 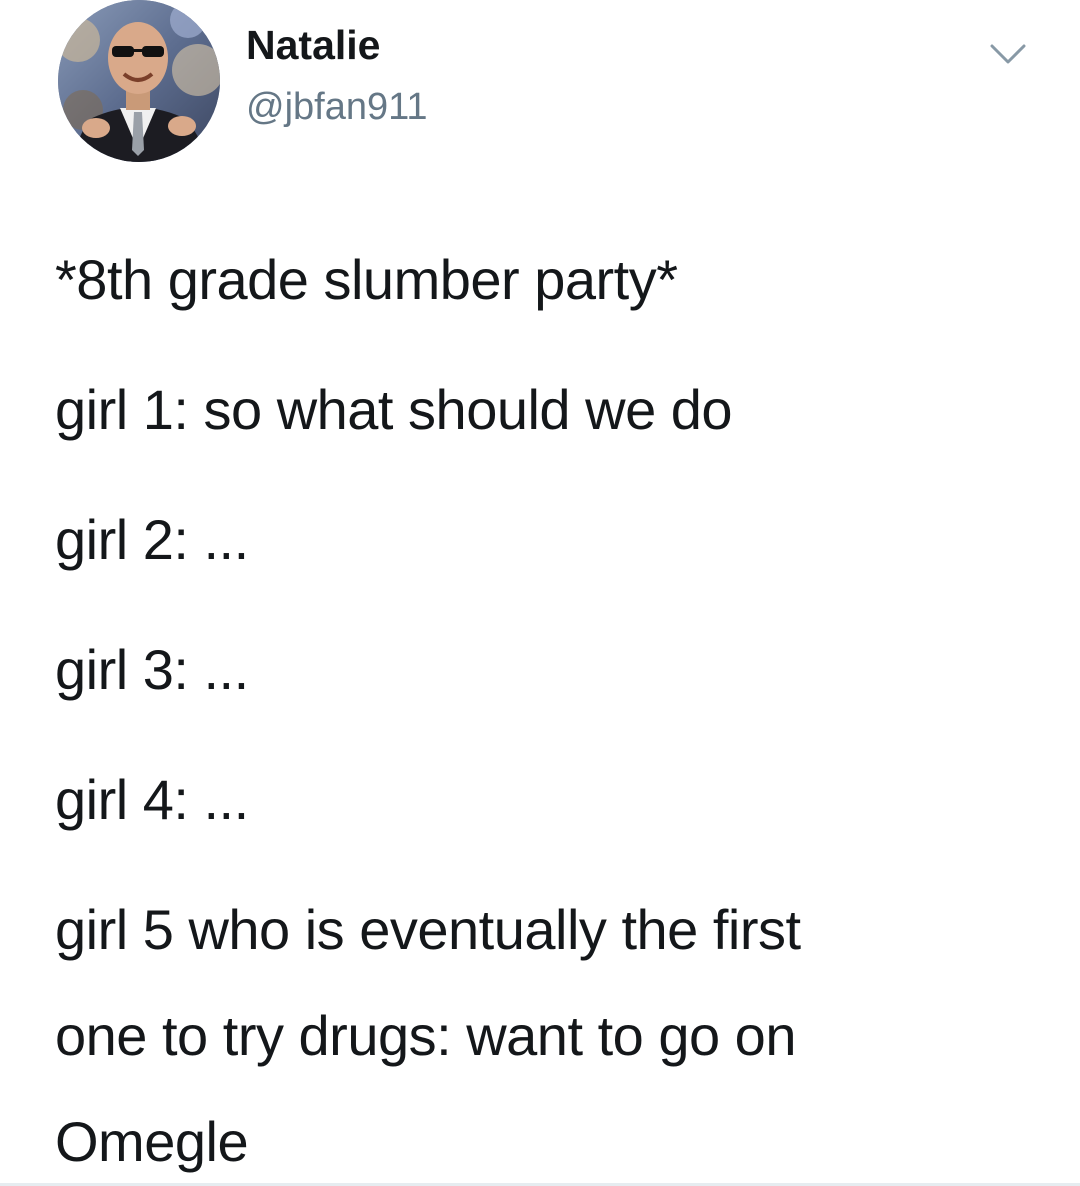 I want to click on tweet-header: Natalie @jbfan911, so click(x=558, y=85).